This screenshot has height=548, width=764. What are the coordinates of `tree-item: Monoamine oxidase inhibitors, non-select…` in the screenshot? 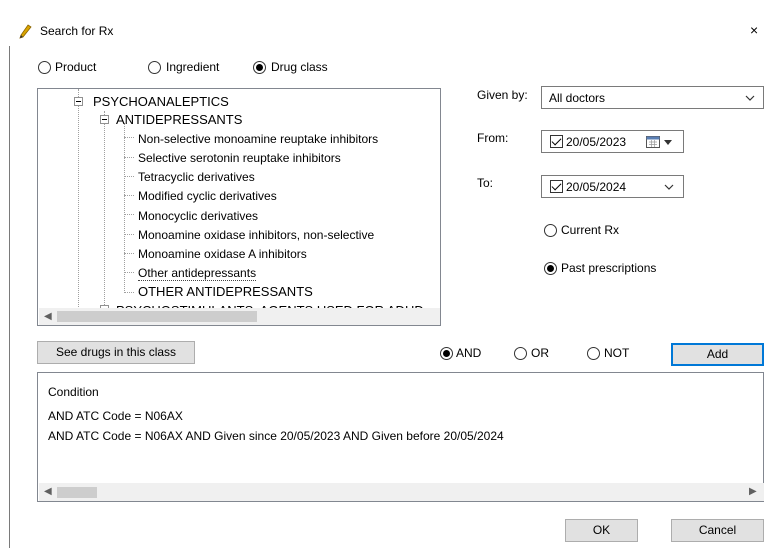 It's located at (256, 235).